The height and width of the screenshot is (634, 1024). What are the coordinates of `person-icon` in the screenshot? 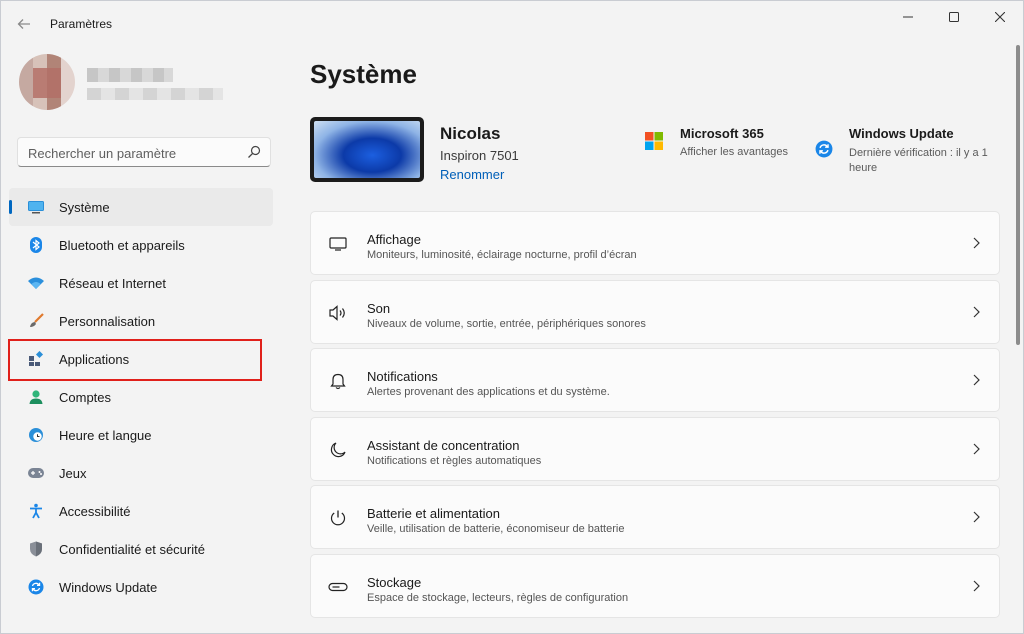 It's located at (36, 397).